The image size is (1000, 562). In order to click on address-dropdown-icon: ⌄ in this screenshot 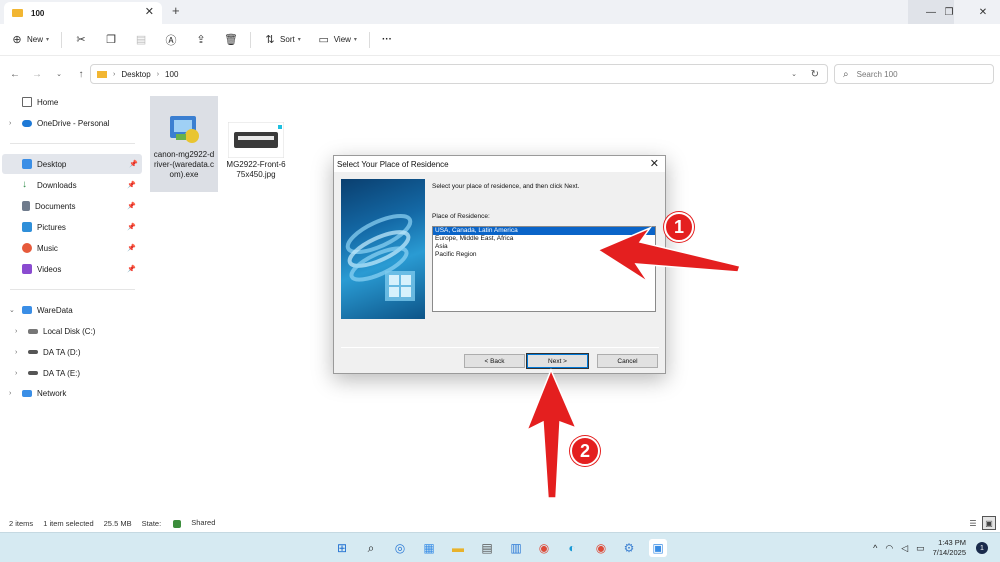, I will do `click(794, 74)`.